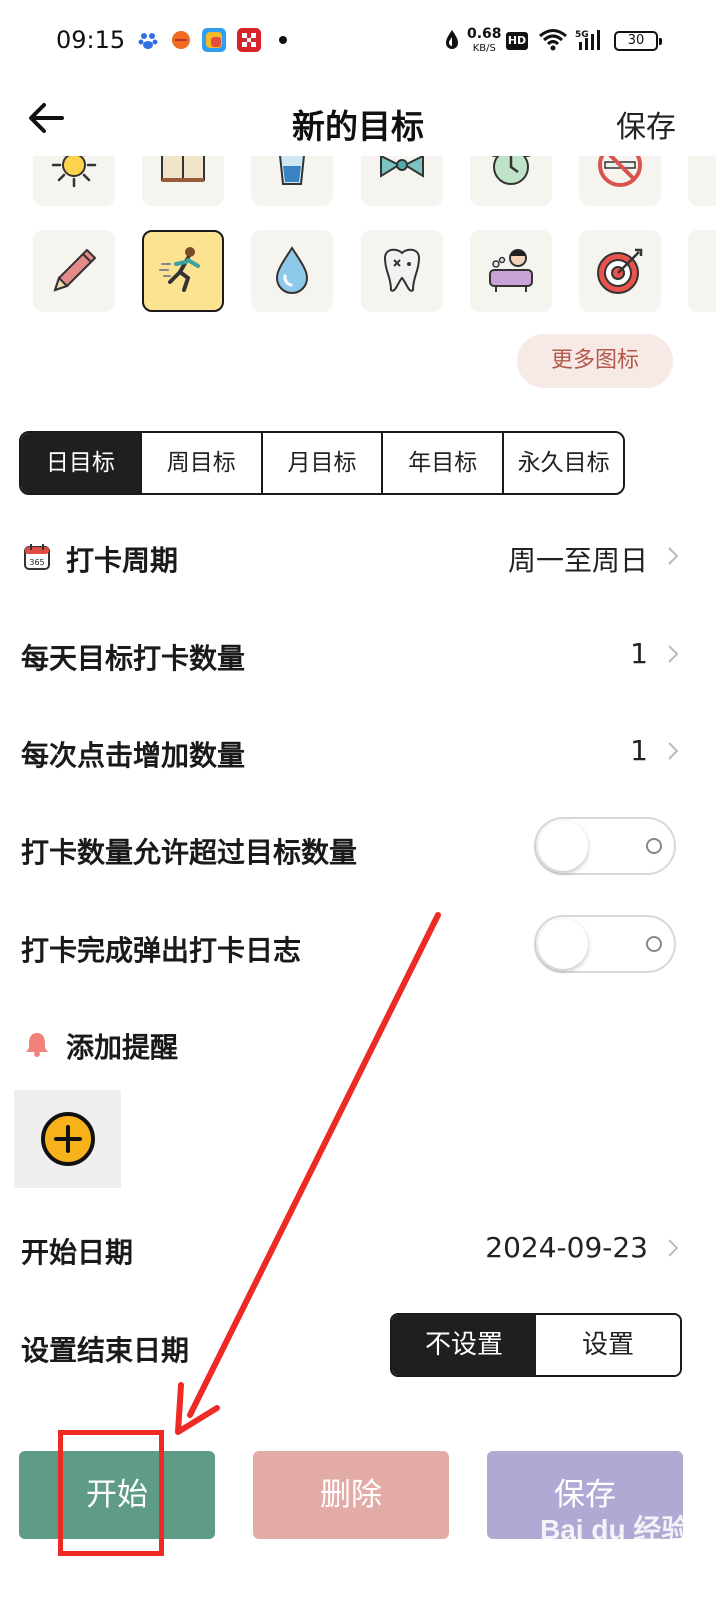  I want to click on water-drop-icon, so click(292, 270).